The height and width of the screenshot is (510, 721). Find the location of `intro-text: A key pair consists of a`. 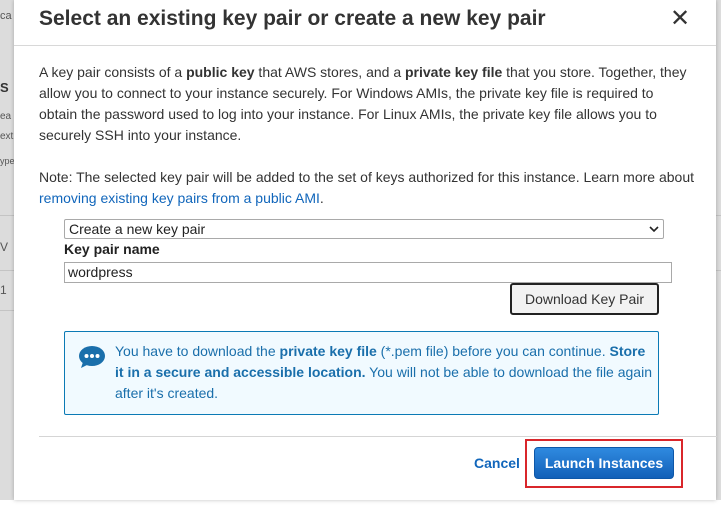

intro-text: A key pair consists of a is located at coordinates (113, 72).